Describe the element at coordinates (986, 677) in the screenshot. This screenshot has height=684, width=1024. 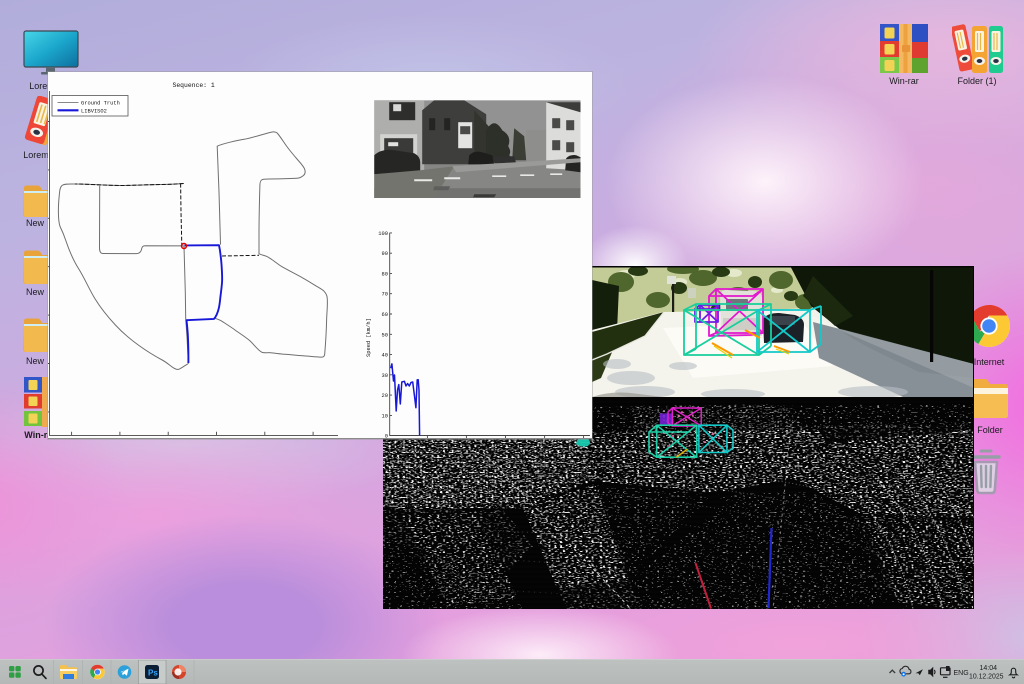
I see `svg-text: 10.12.2025` at that location.